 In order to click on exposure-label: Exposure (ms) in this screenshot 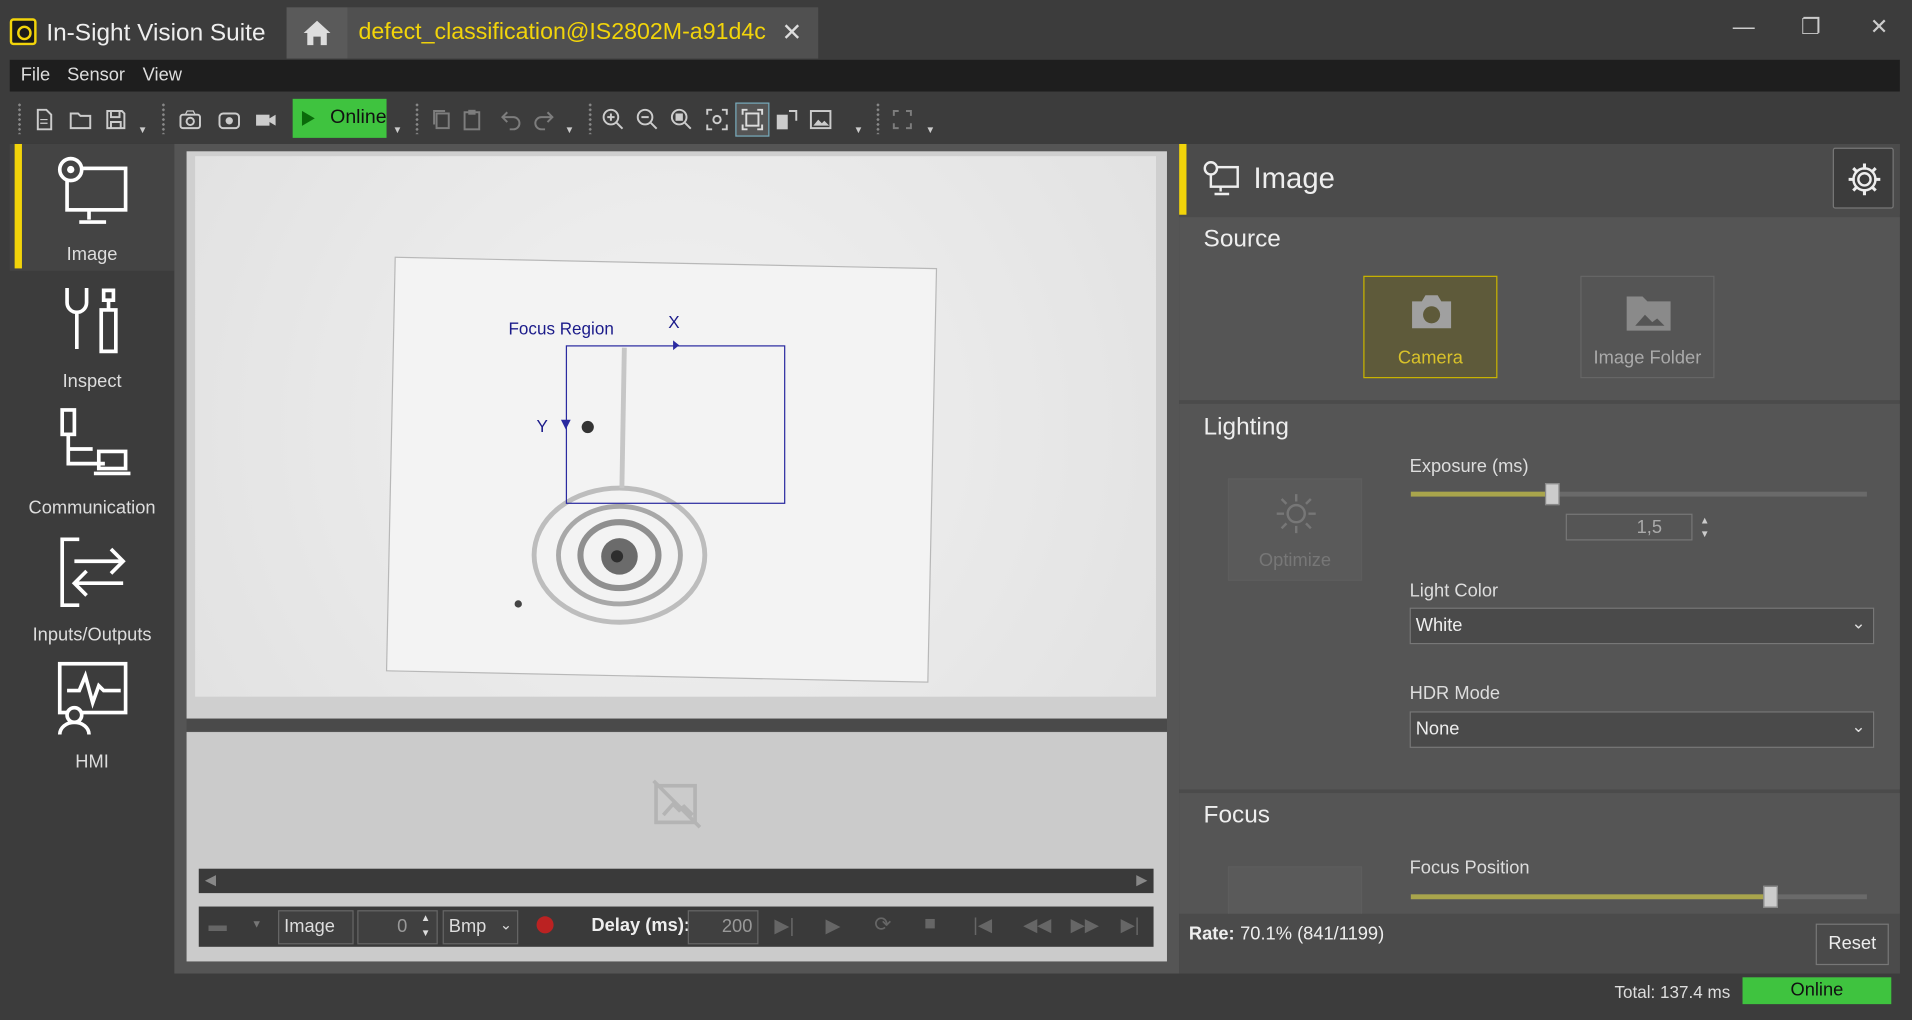, I will do `click(1469, 467)`.